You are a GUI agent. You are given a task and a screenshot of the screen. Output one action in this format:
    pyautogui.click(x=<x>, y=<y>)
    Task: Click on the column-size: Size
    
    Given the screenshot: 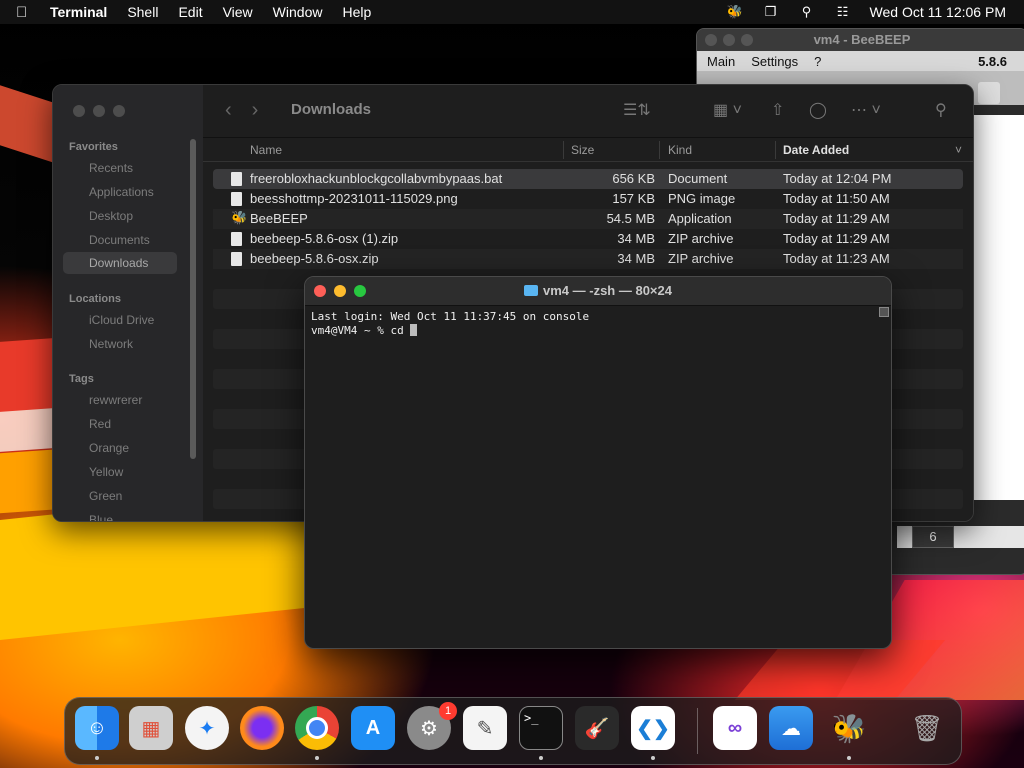 What is the action you would take?
    pyautogui.click(x=582, y=150)
    